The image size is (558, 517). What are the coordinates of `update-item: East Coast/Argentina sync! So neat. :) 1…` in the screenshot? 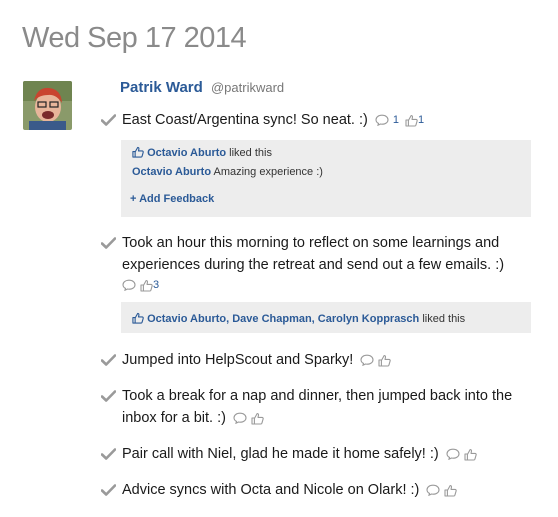 It's located at (321, 120).